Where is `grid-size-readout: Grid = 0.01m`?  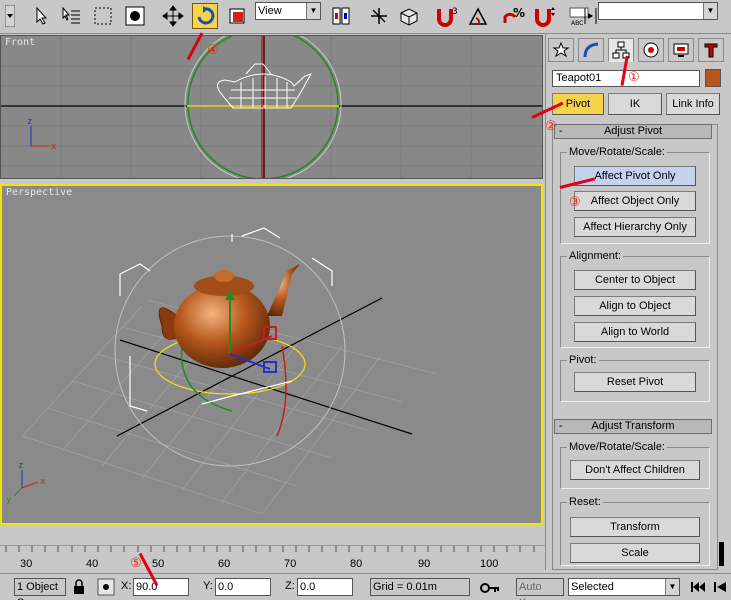 grid-size-readout: Grid = 0.01m is located at coordinates (420, 587).